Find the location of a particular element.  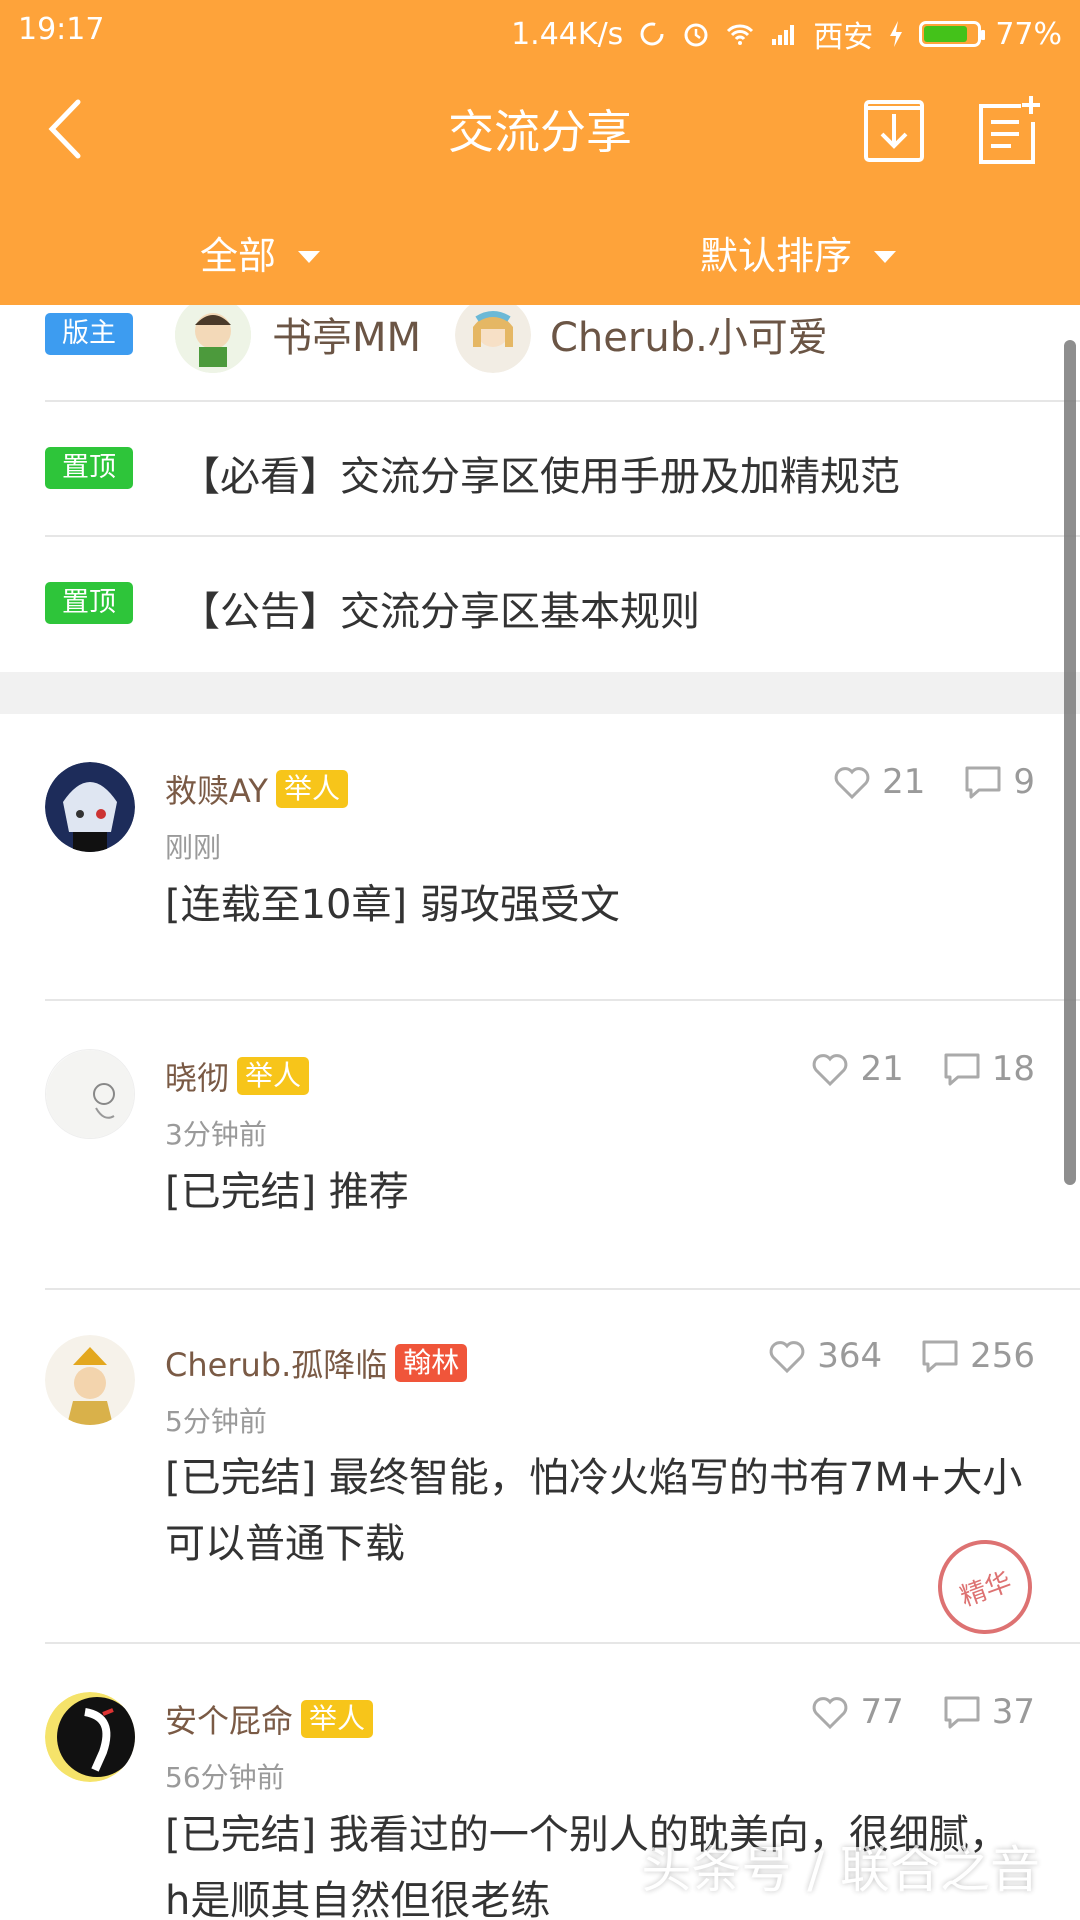

sync-icon is located at coordinates (652, 34).